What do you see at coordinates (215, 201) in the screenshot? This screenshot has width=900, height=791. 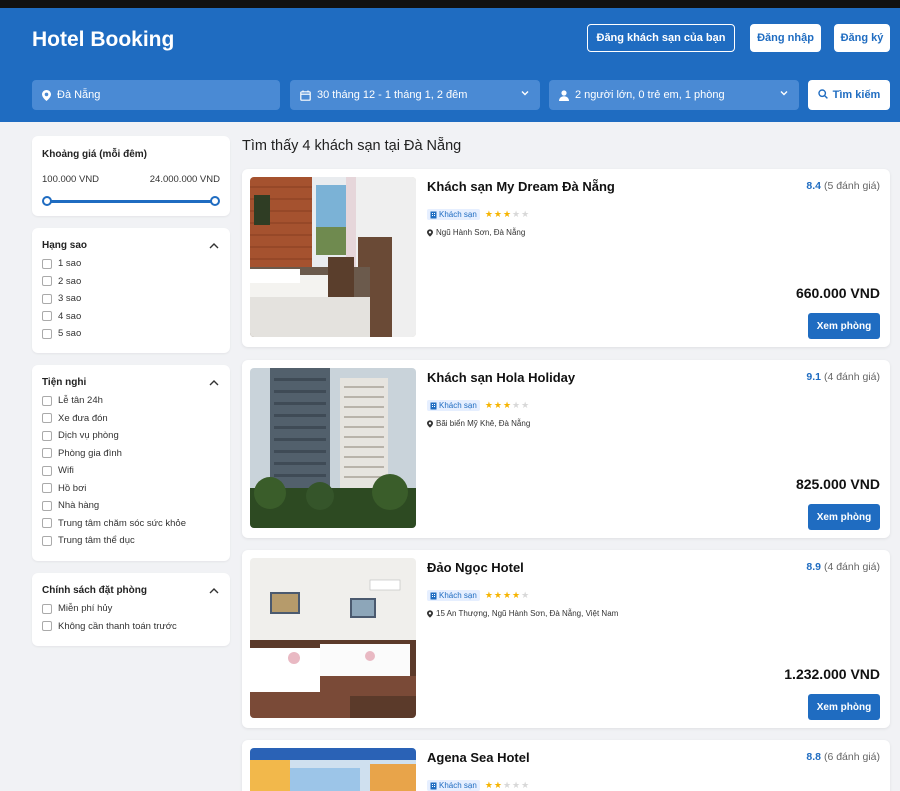 I see `slider-max-handle` at bounding box center [215, 201].